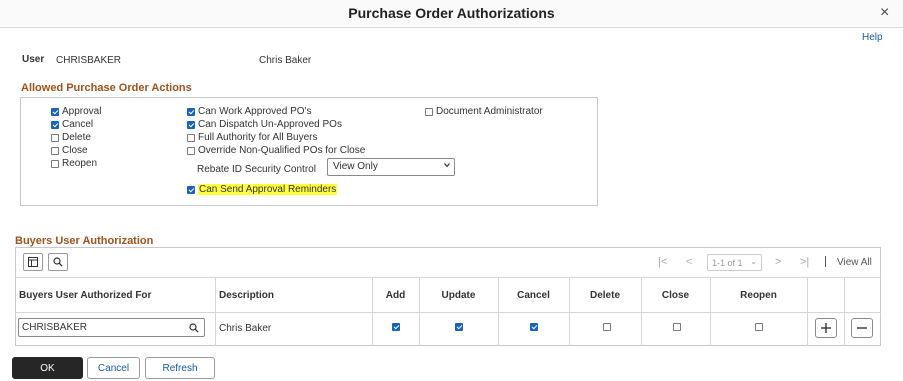  Describe the element at coordinates (395, 295) in the screenshot. I see `col-header-add: Add` at that location.